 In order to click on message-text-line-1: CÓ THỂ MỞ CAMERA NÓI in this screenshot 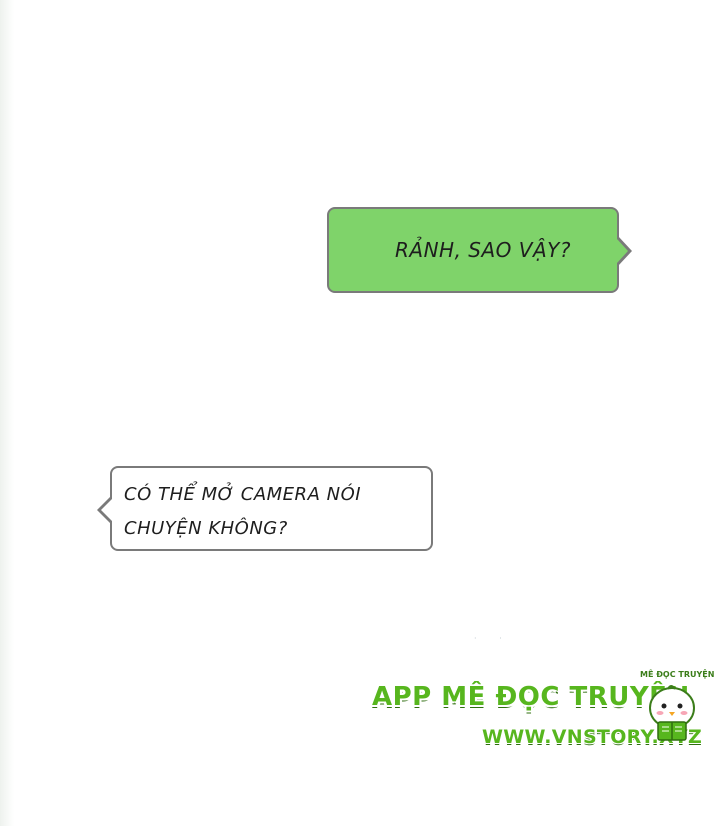, I will do `click(243, 494)`.